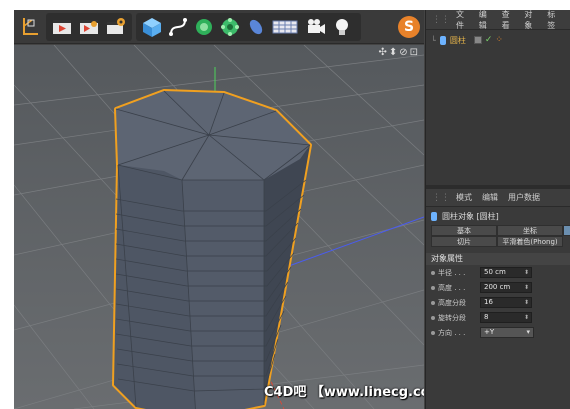 The image size is (570, 409). What do you see at coordinates (477, 40) in the screenshot?
I see `layer-icon` at bounding box center [477, 40].